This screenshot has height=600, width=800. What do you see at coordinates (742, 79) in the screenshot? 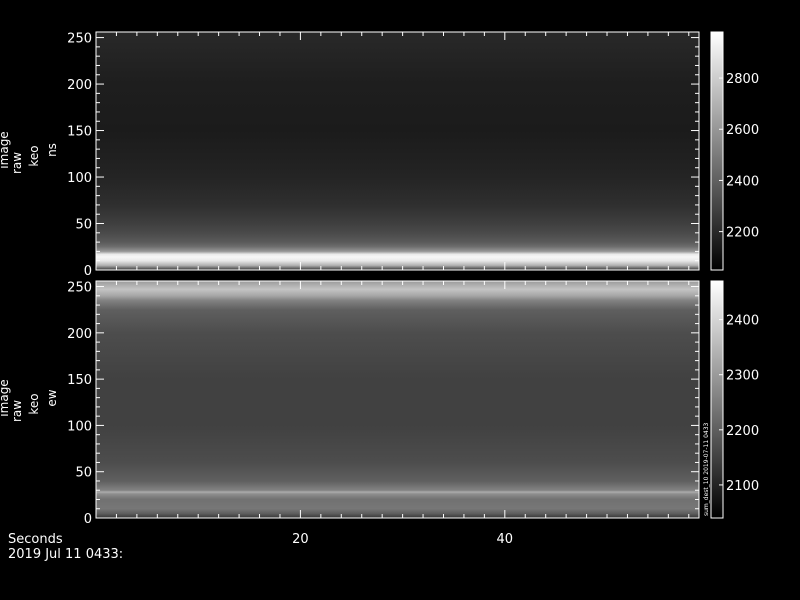
I see `colorbar-tick-label: 2800` at bounding box center [742, 79].